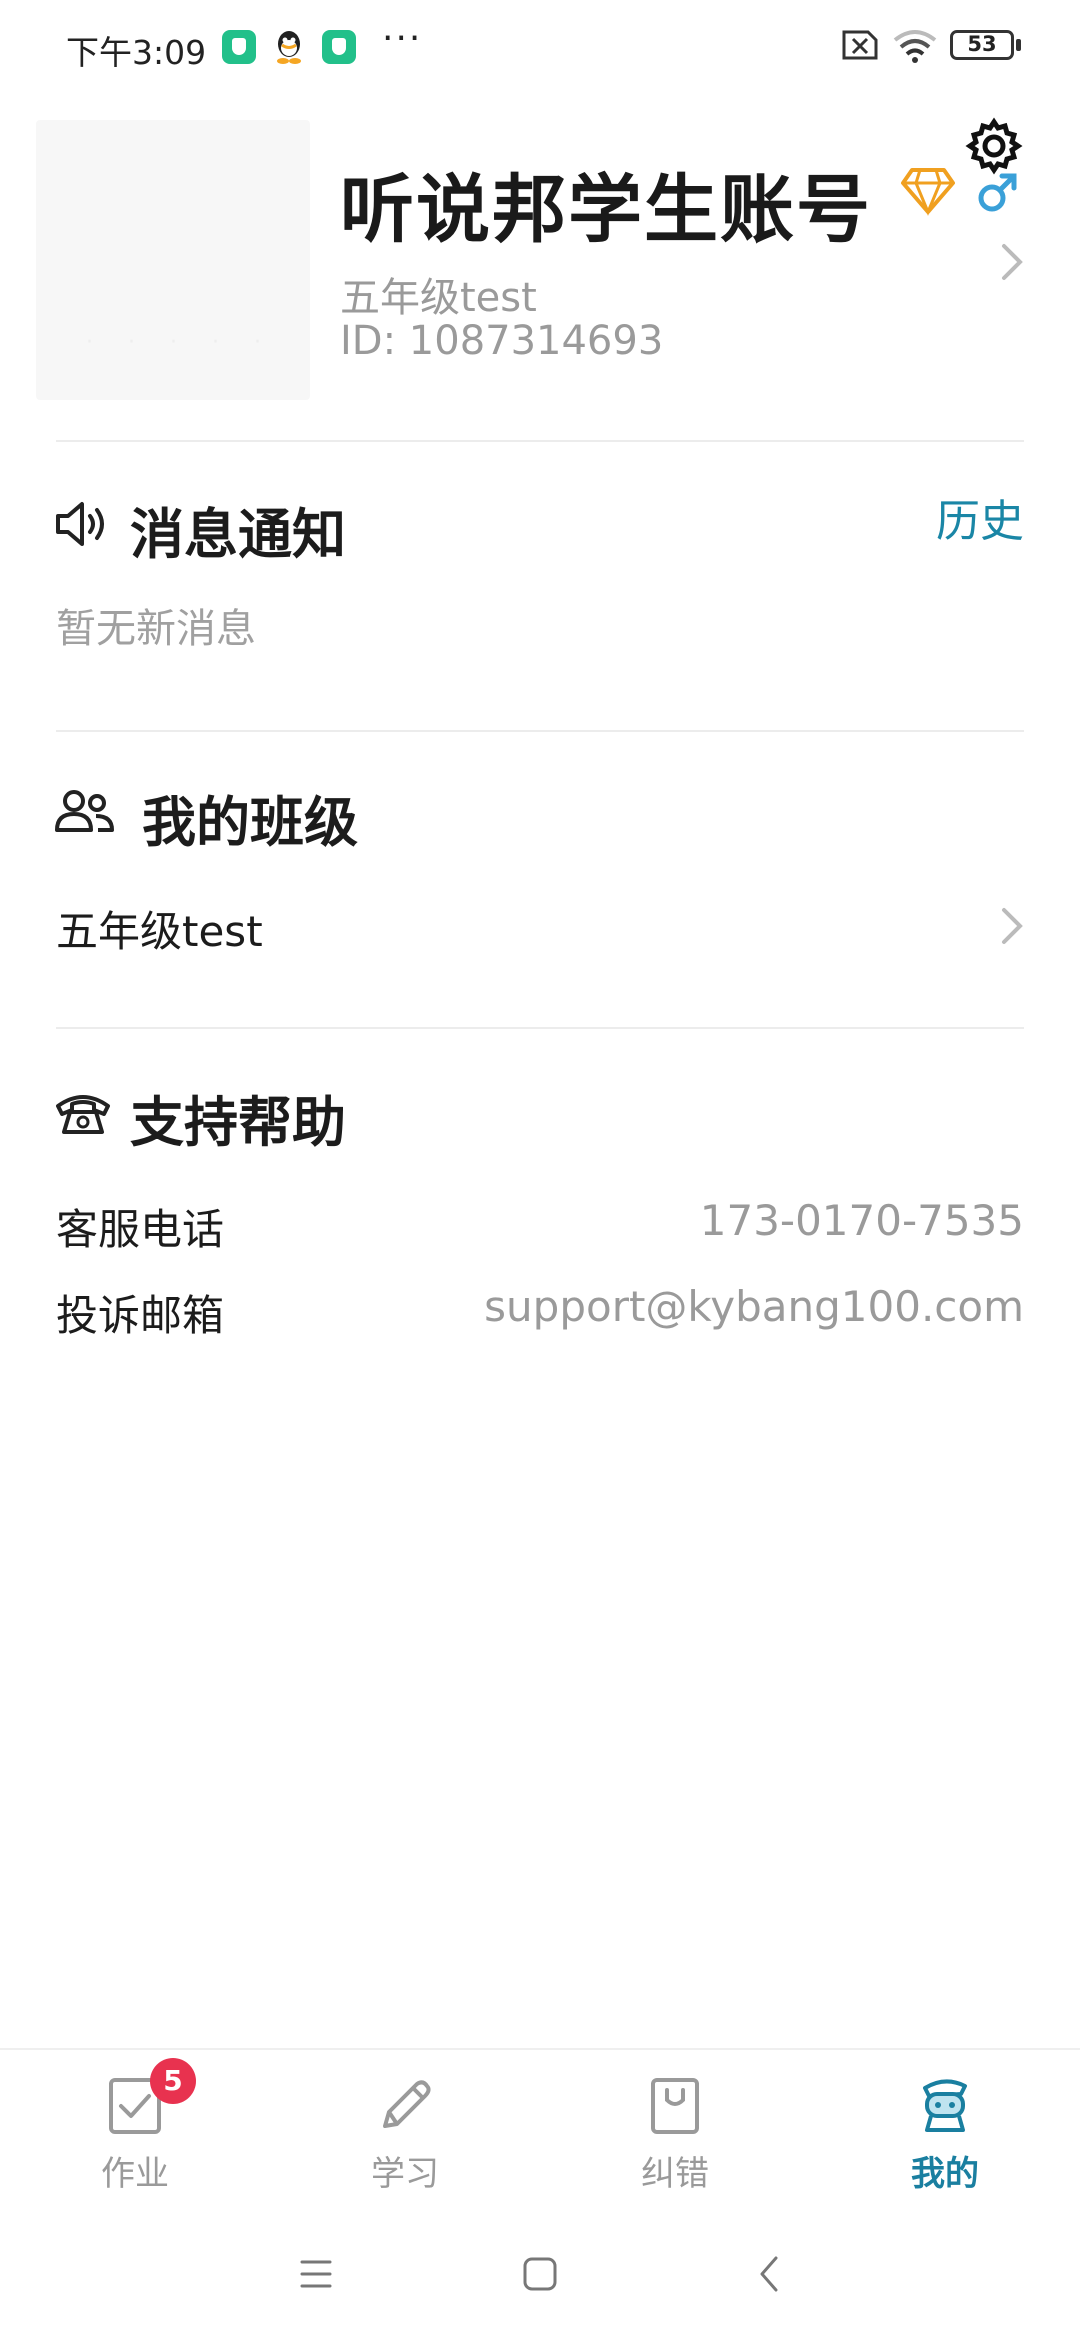 The height and width of the screenshot is (2340, 1080). What do you see at coordinates (860, 45) in the screenshot?
I see `sim-off-icon` at bounding box center [860, 45].